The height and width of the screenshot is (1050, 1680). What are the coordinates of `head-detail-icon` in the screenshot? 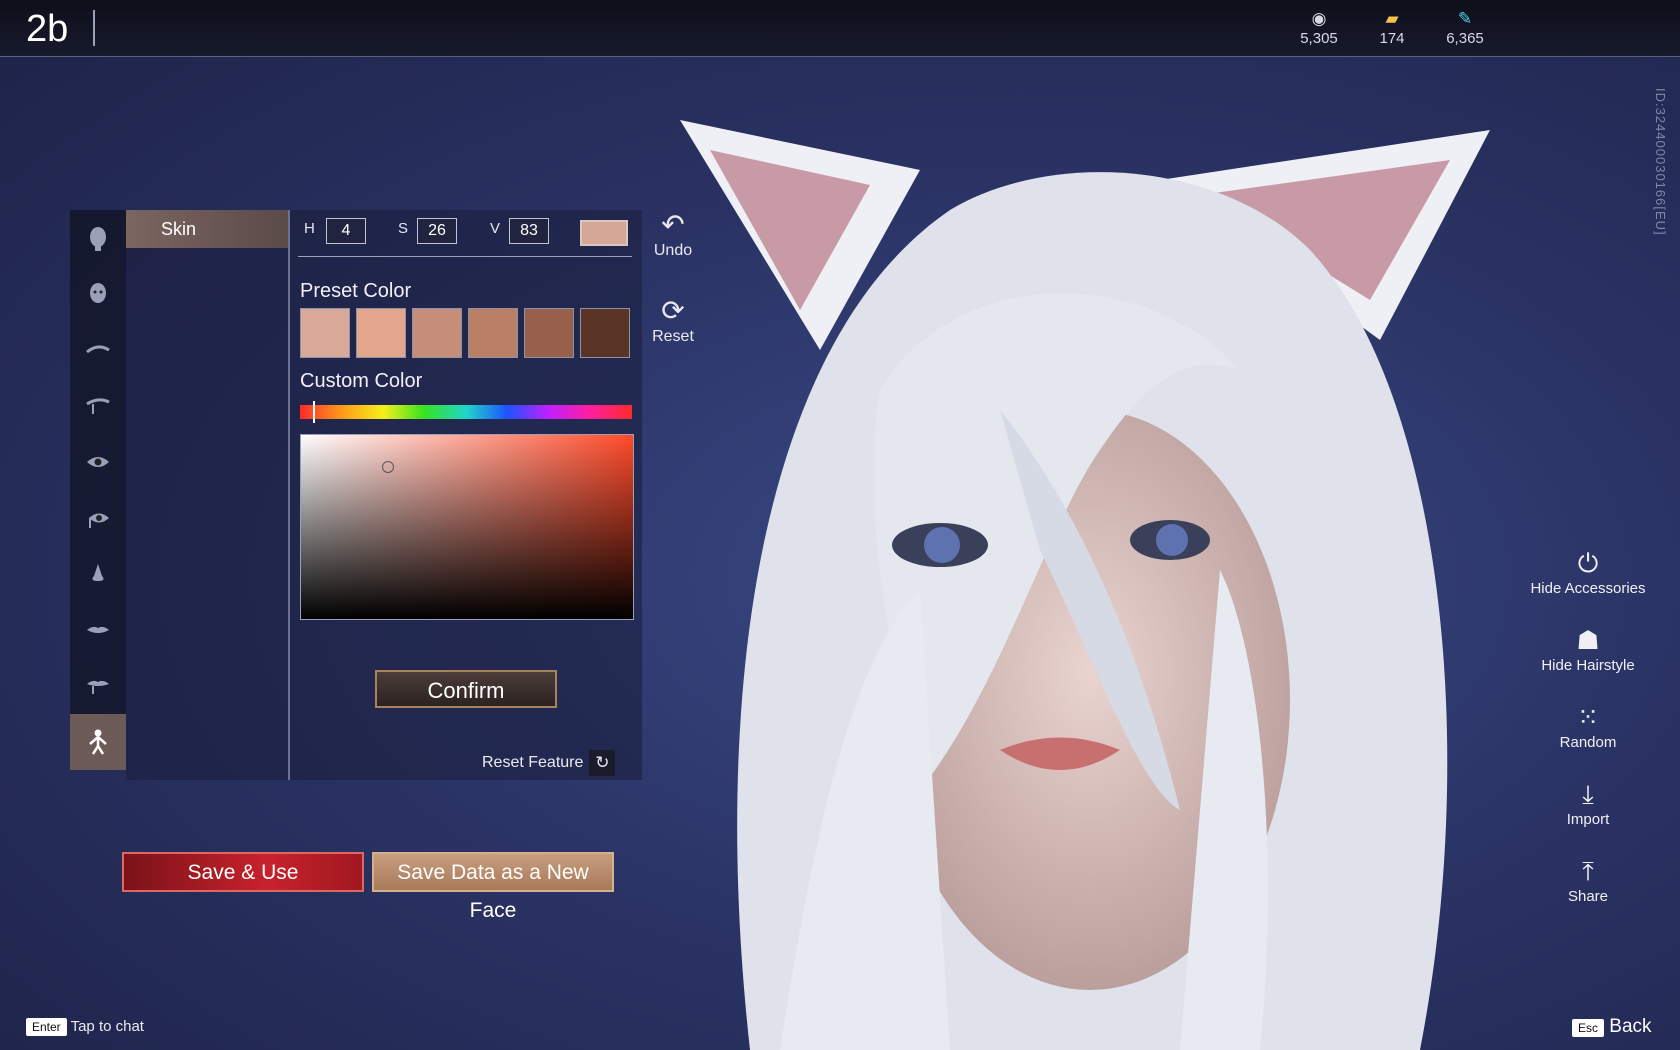 It's located at (98, 293).